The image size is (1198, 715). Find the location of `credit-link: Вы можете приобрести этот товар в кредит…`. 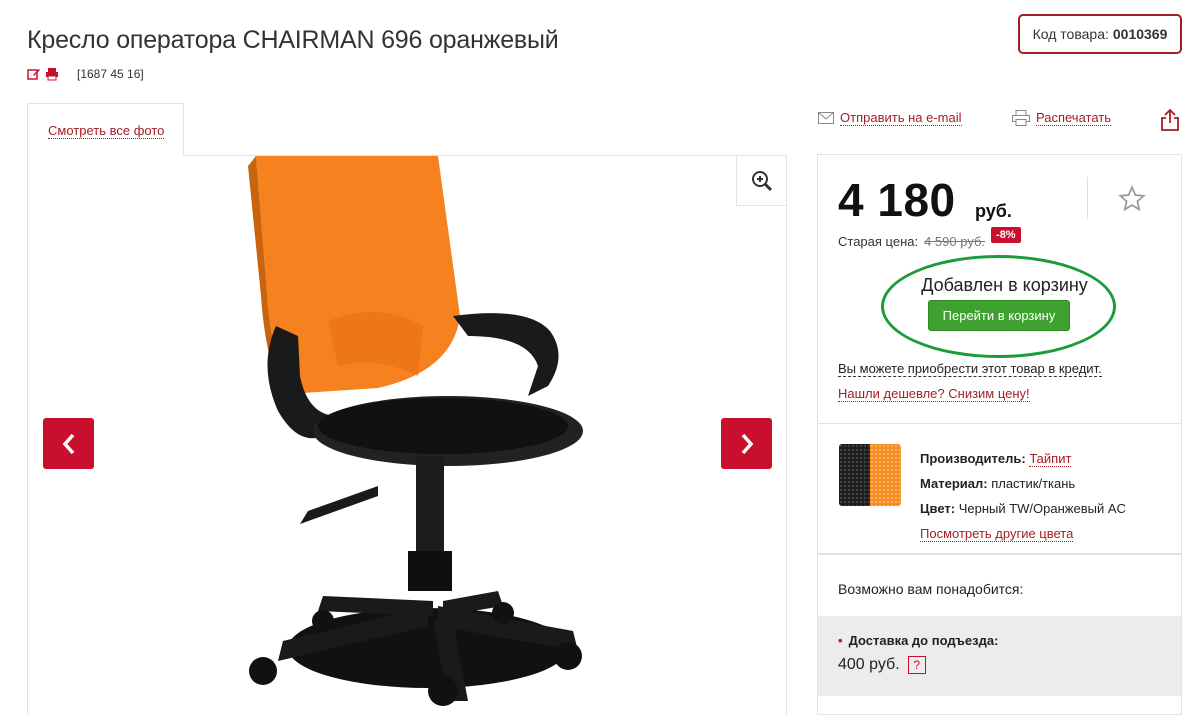

credit-link: Вы можете приобрести этот товар в кредит… is located at coordinates (970, 369).